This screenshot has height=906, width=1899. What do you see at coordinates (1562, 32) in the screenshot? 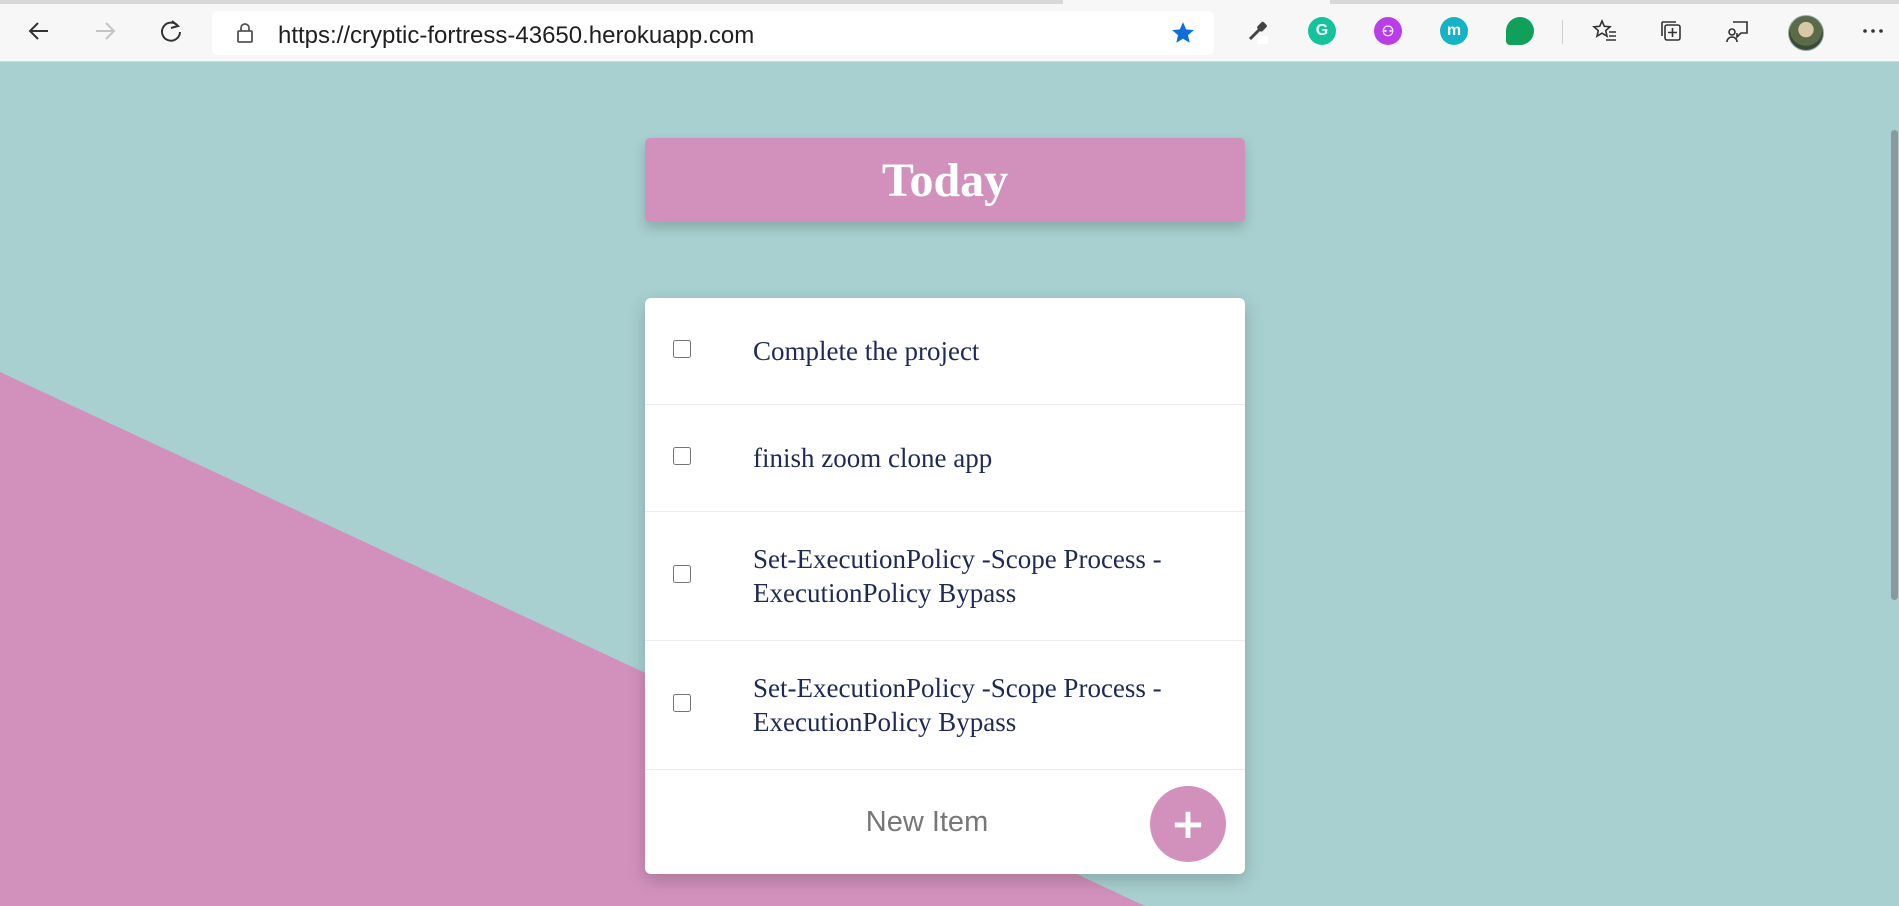
I see `toolbar-divider` at bounding box center [1562, 32].